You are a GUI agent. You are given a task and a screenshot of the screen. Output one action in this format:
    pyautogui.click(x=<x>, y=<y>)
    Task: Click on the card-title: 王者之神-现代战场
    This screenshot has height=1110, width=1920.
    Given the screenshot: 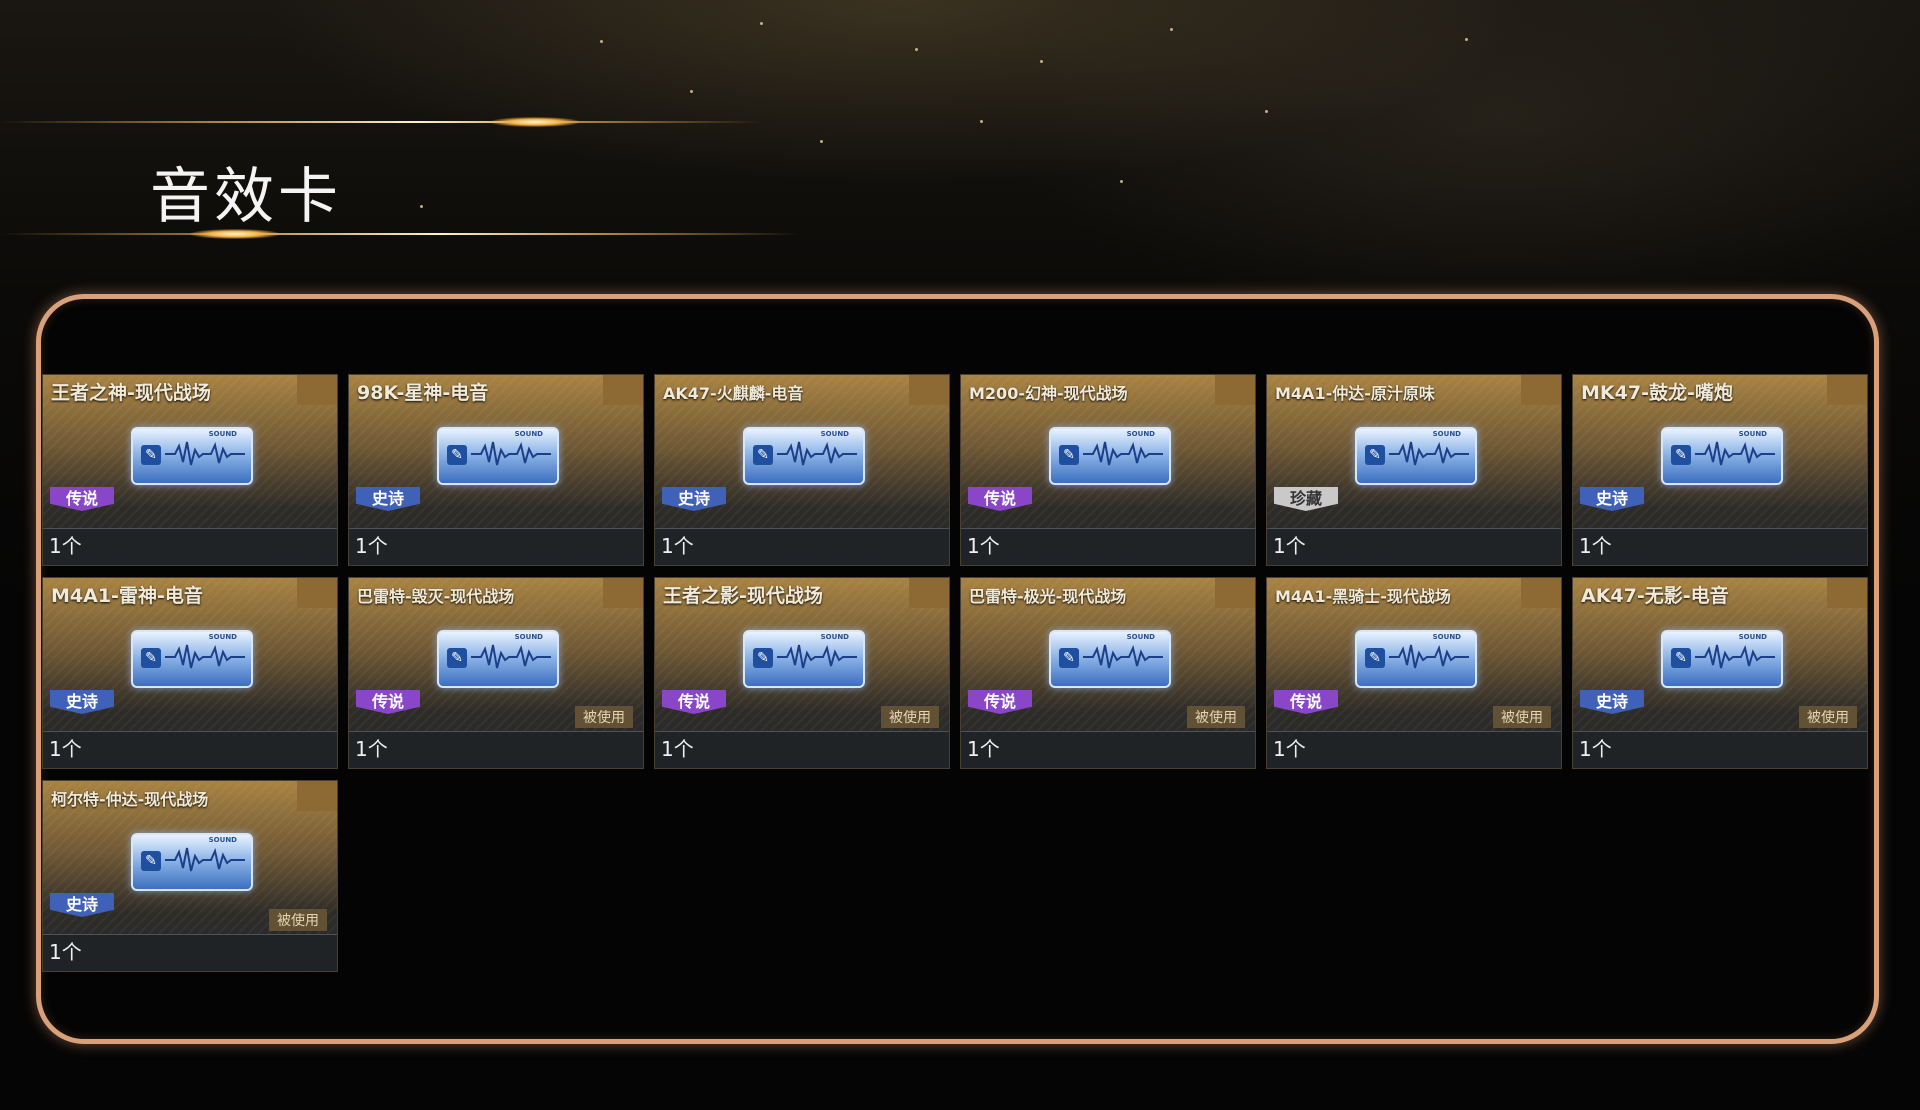 What is the action you would take?
    pyautogui.click(x=131, y=393)
    